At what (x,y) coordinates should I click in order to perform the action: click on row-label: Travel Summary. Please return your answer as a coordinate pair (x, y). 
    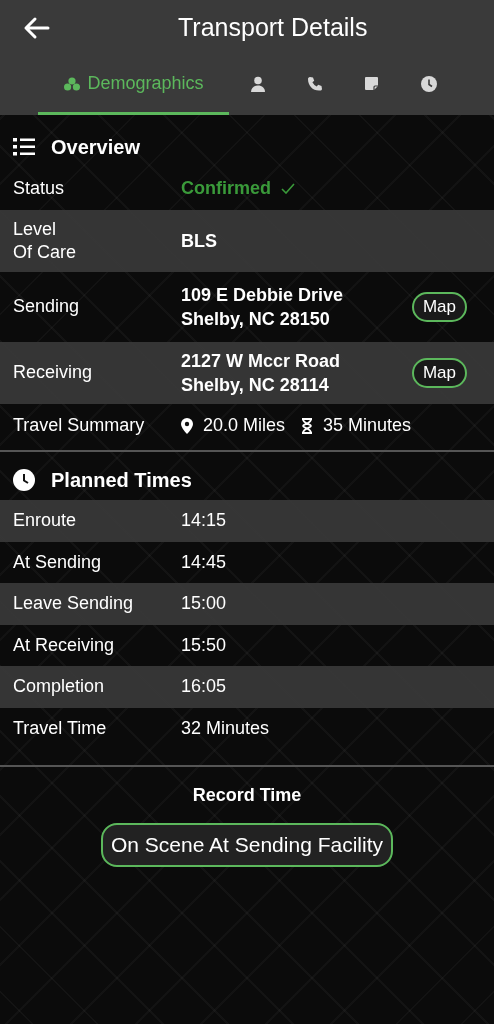
    Looking at the image, I should click on (79, 425).